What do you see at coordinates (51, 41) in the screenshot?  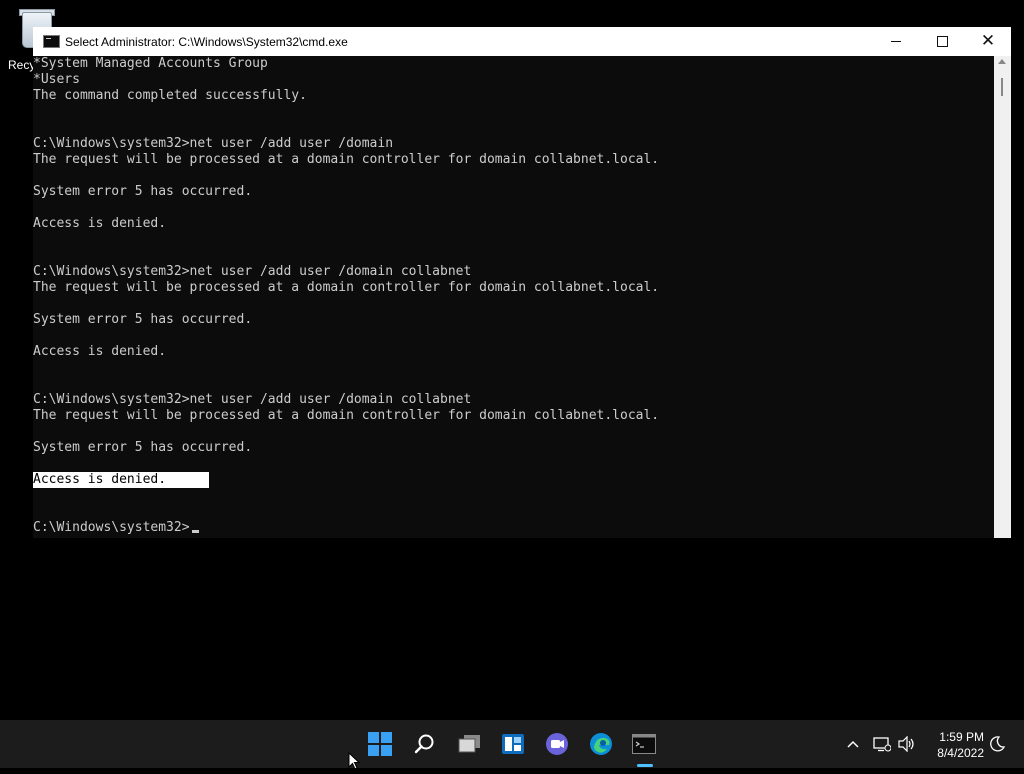 I see `cmd-app-icon` at bounding box center [51, 41].